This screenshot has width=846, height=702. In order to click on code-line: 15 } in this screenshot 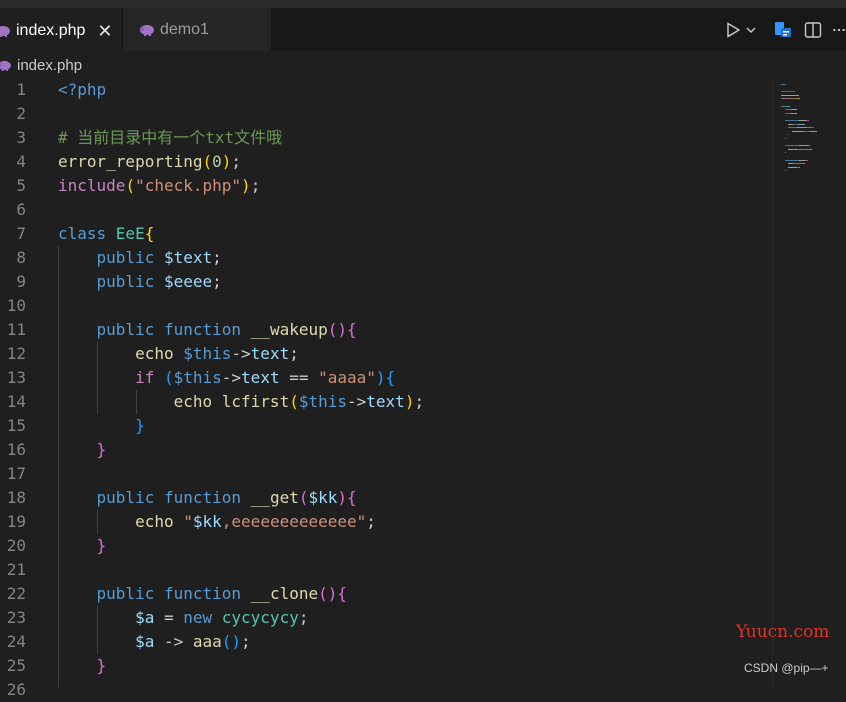, I will do `click(386, 426)`.